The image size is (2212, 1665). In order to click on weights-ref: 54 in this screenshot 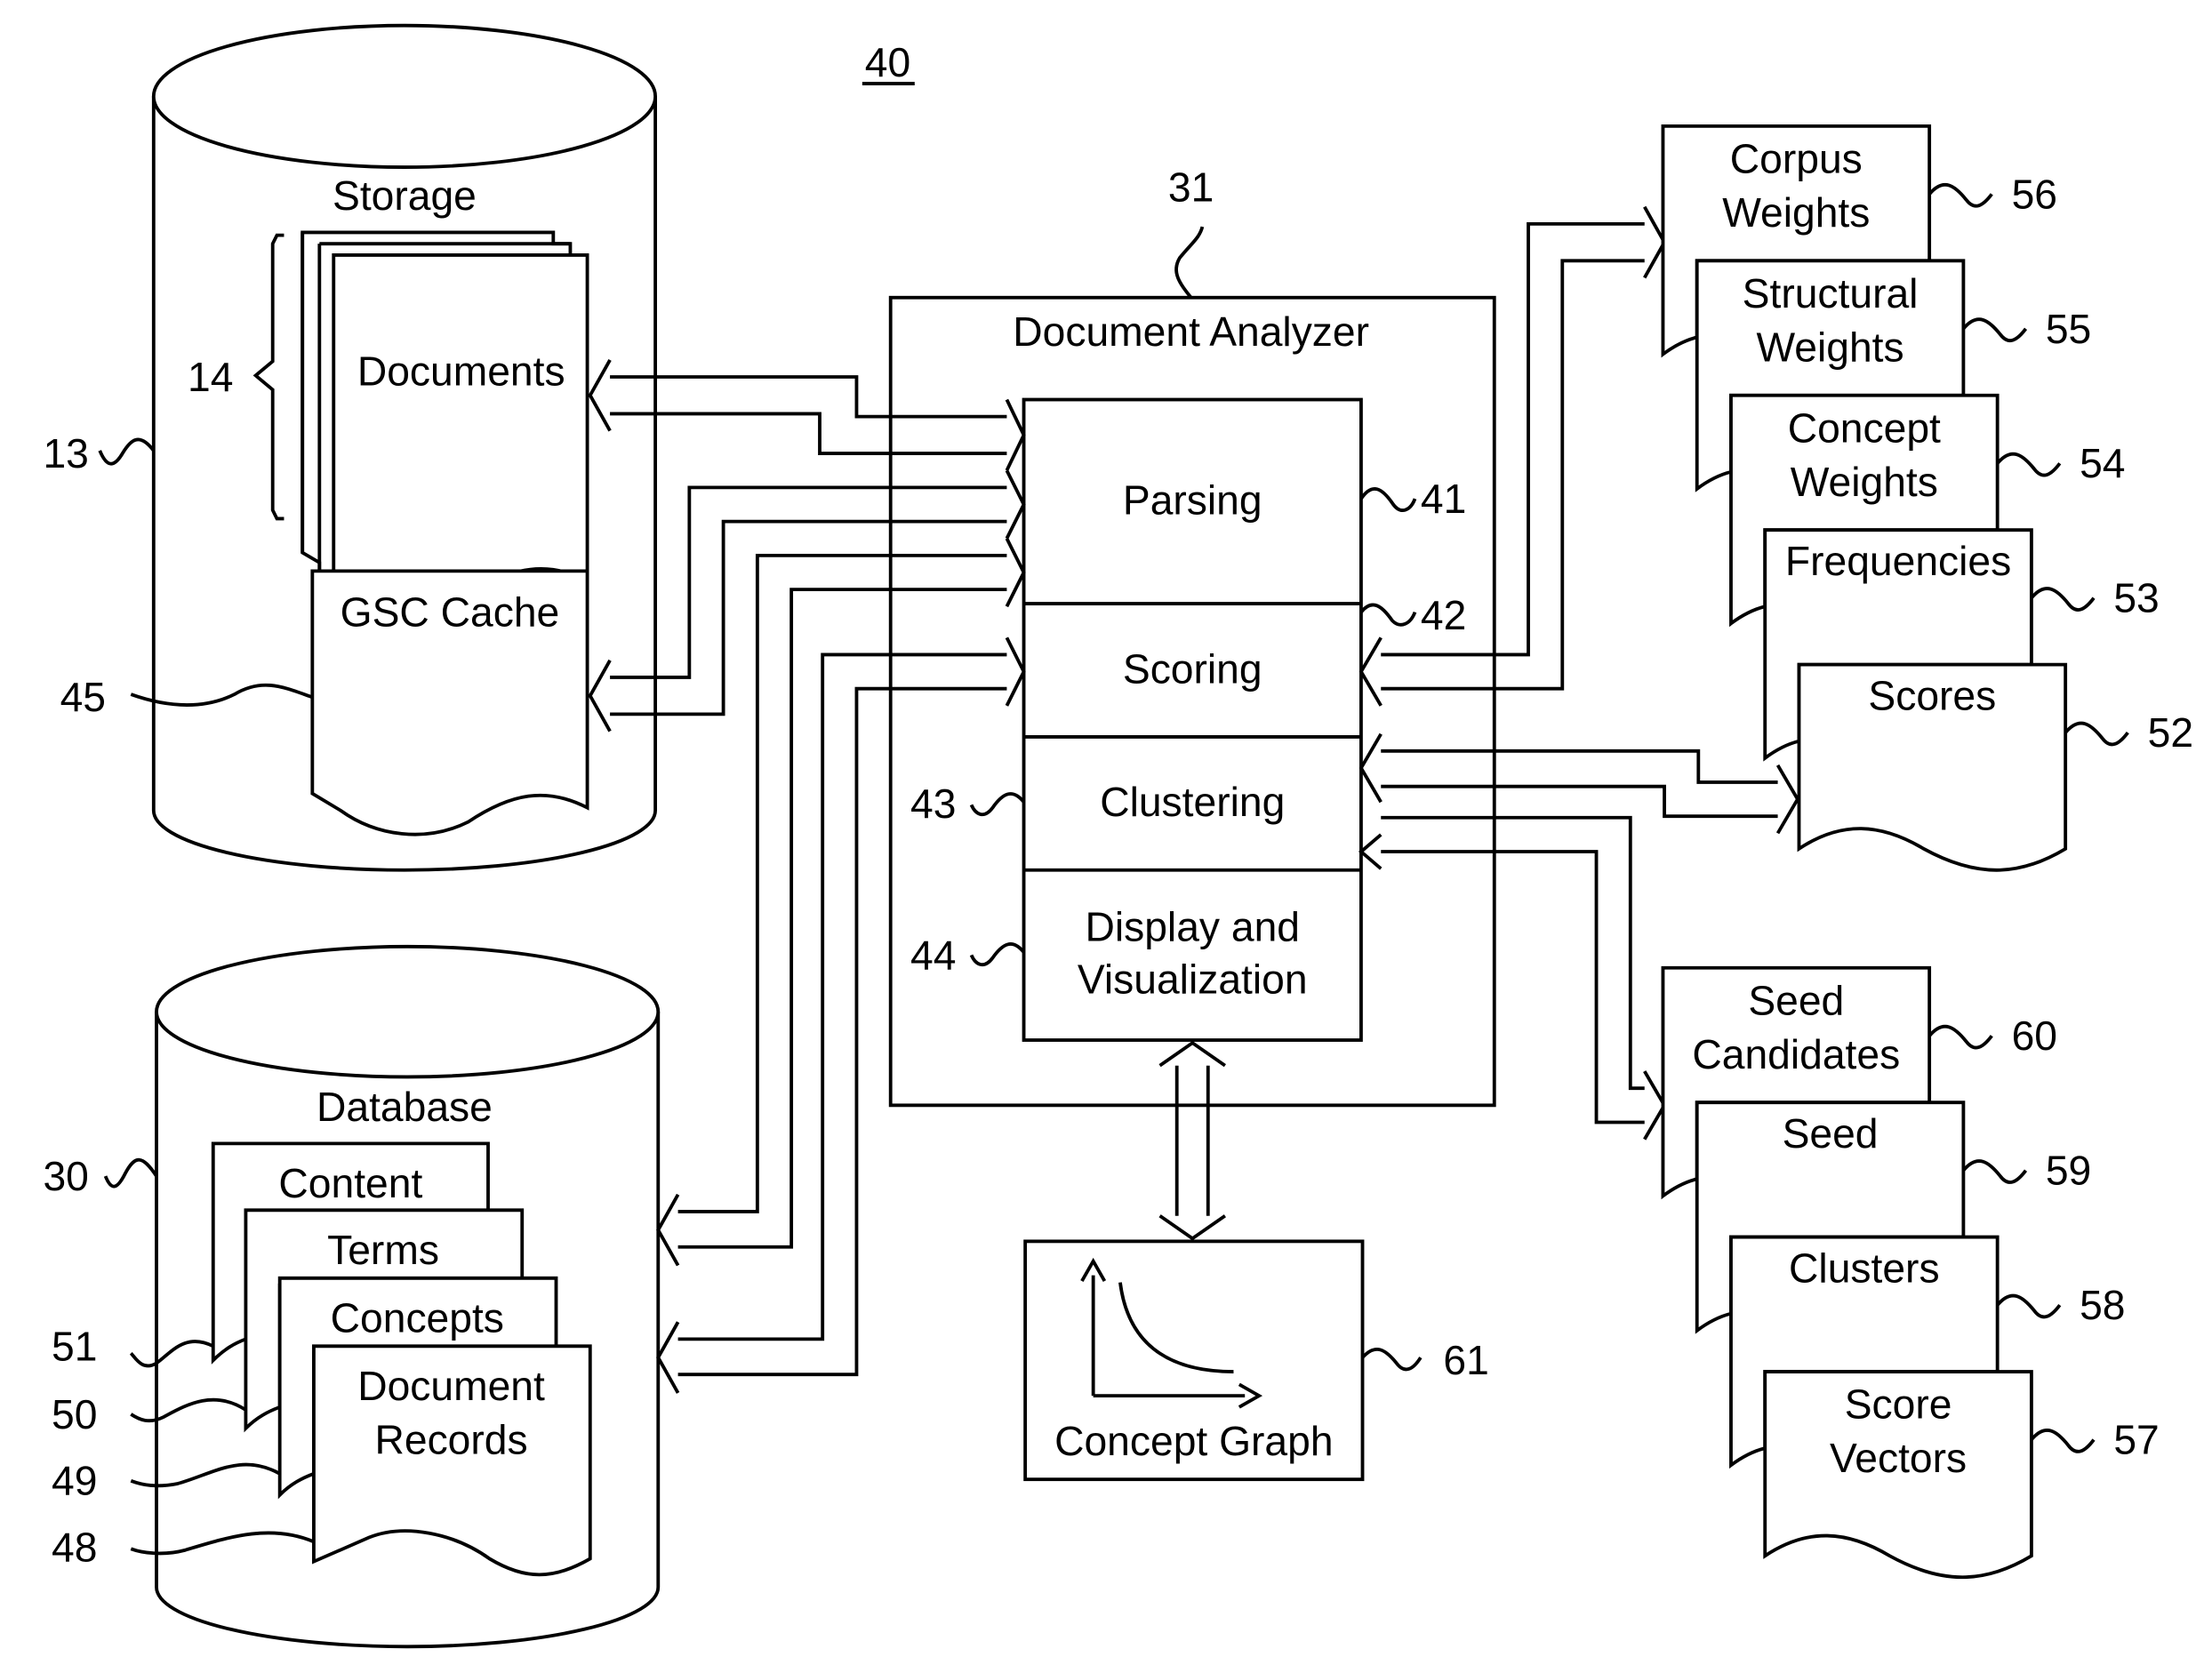, I will do `click(2102, 463)`.